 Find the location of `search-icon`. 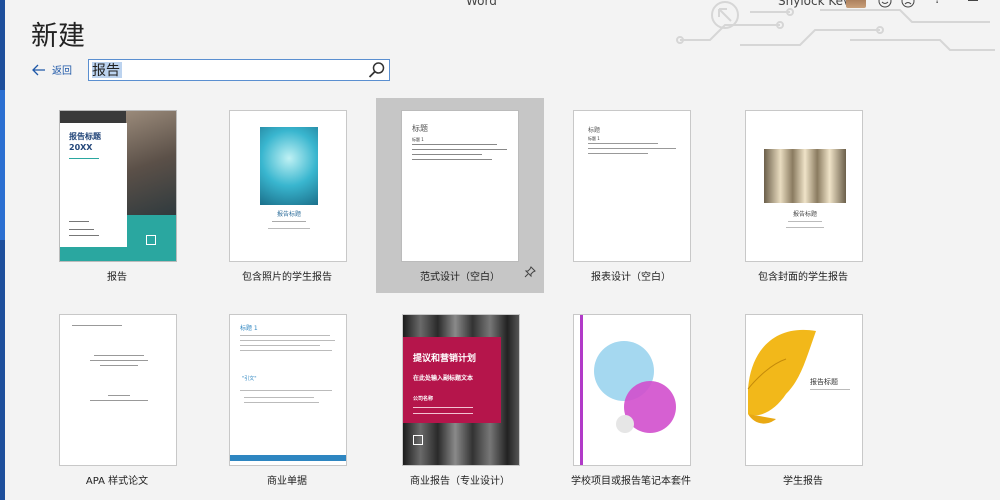

search-icon is located at coordinates (377, 70).